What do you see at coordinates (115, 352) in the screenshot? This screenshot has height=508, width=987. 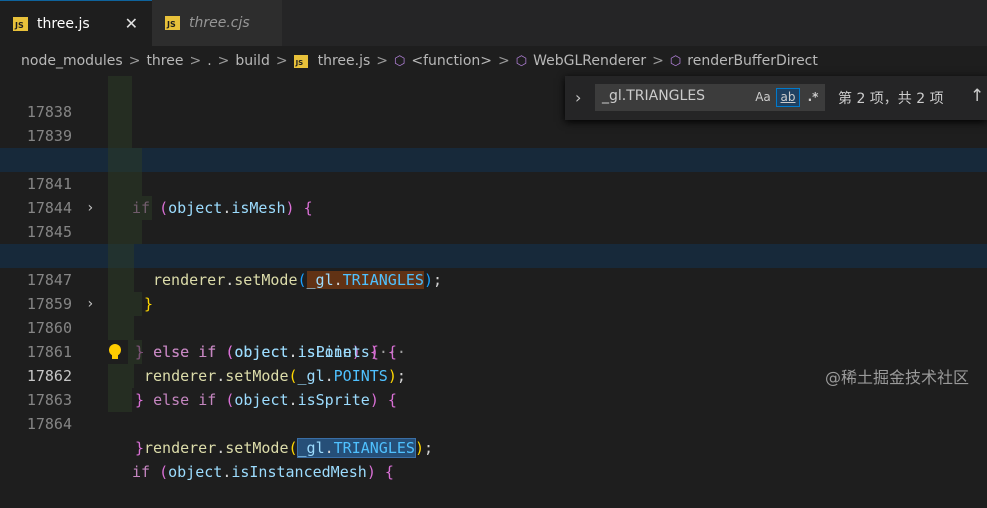 I see `lightbulb-icon` at bounding box center [115, 352].